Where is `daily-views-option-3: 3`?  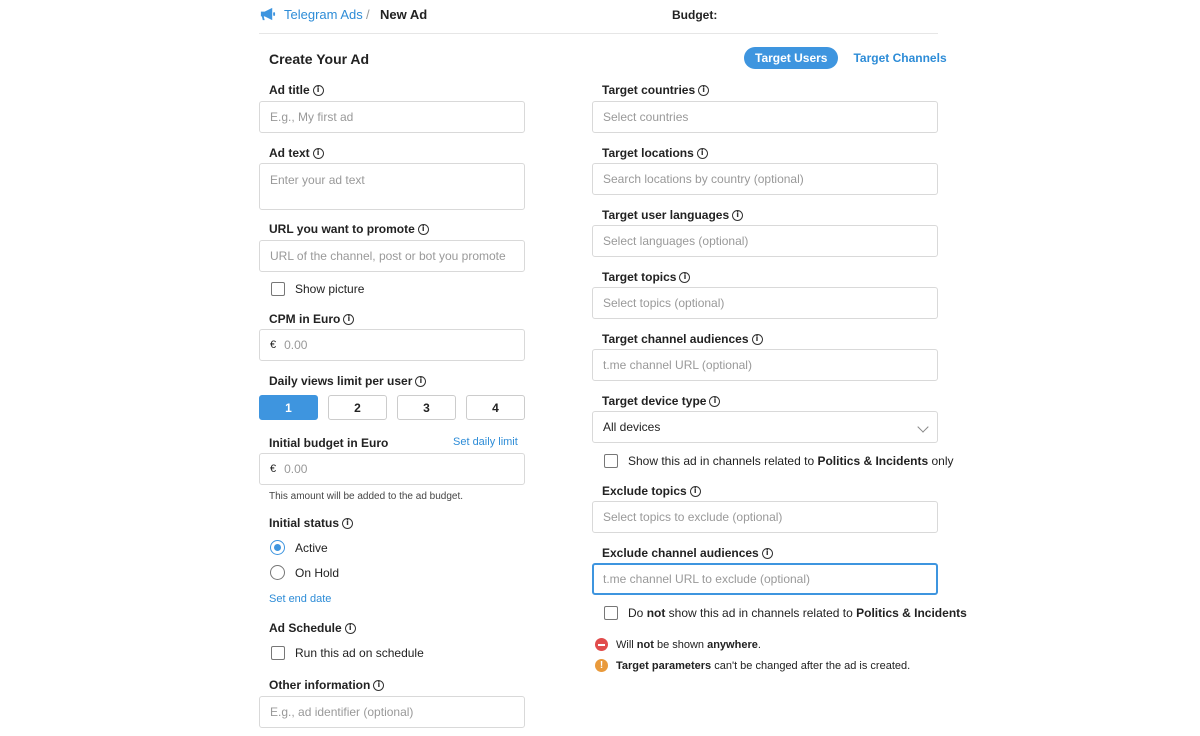 daily-views-option-3: 3 is located at coordinates (426, 407).